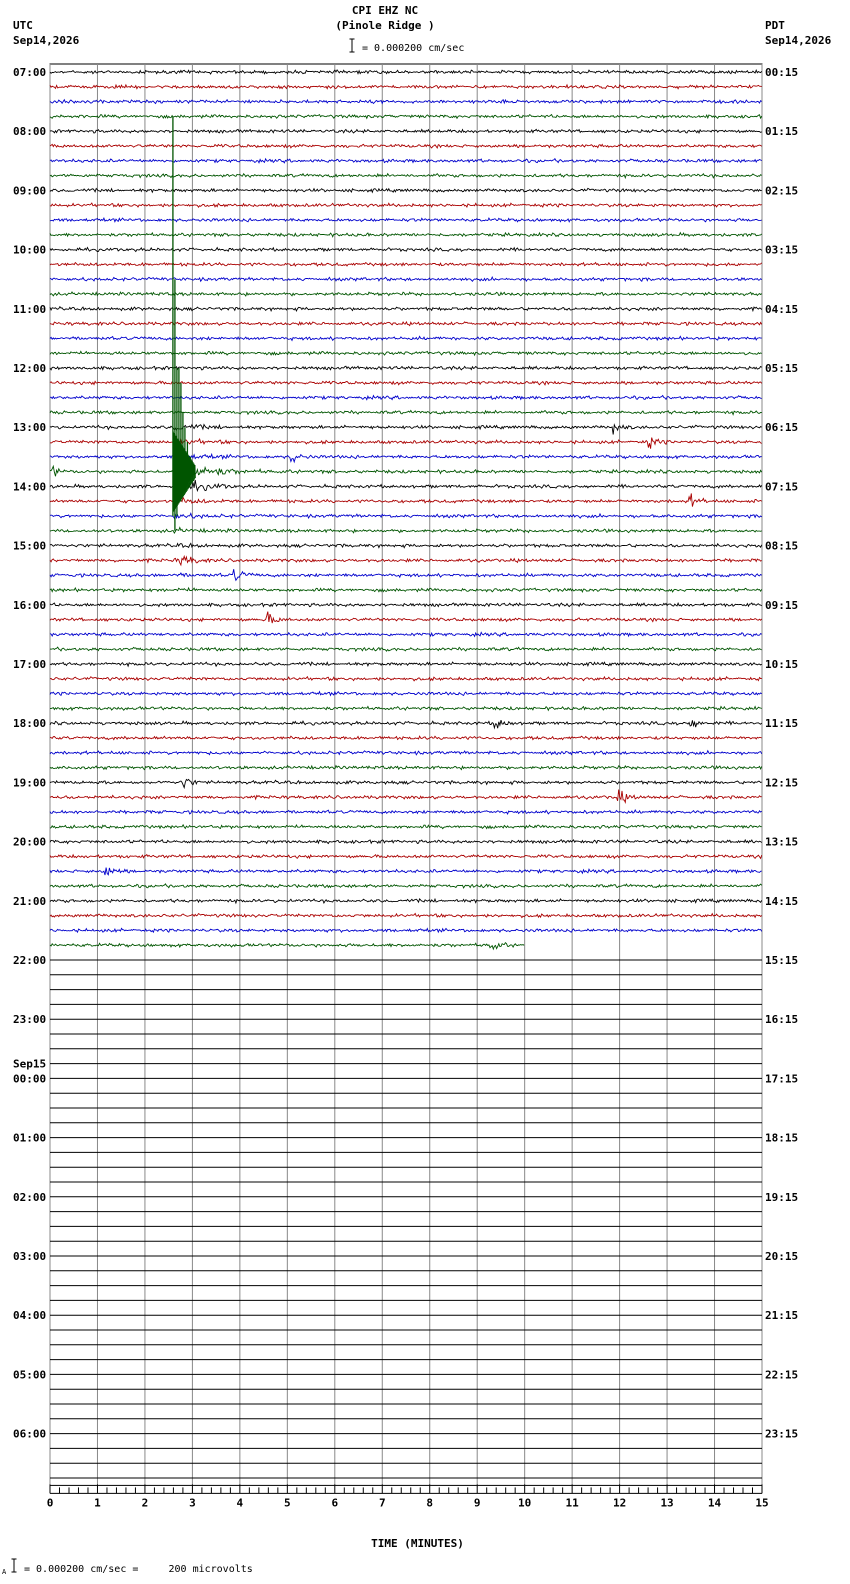 The width and height of the screenshot is (850, 1584). Describe the element at coordinates (138, 1569) in the screenshot. I see `footer-scale-label: = 0.000200 cm/sec = 200 microvolts` at that location.